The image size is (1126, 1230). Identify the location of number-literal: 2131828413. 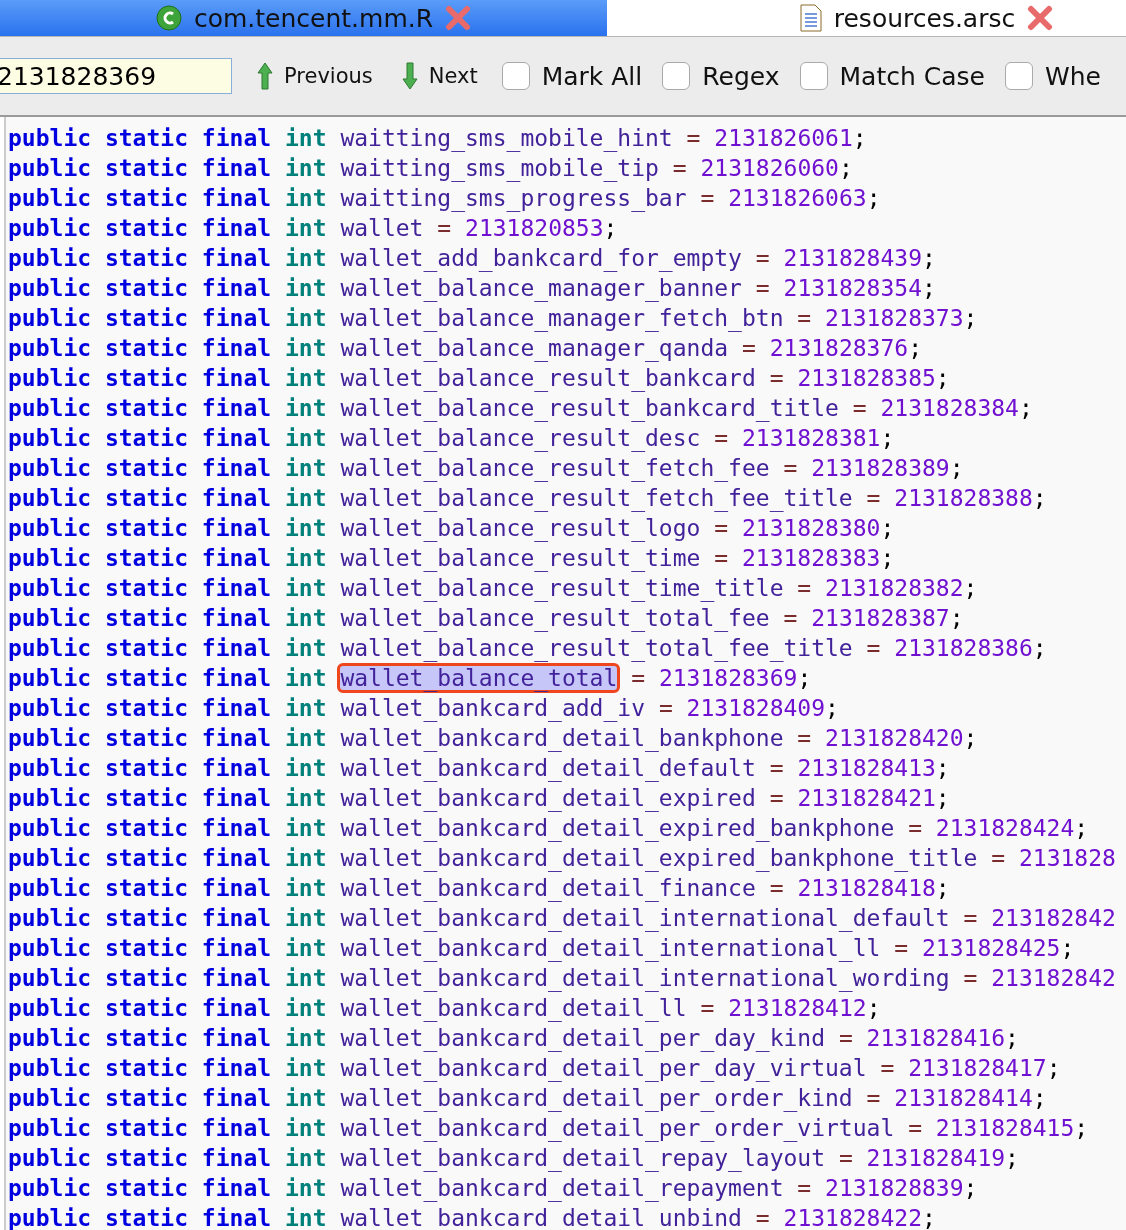
(866, 768).